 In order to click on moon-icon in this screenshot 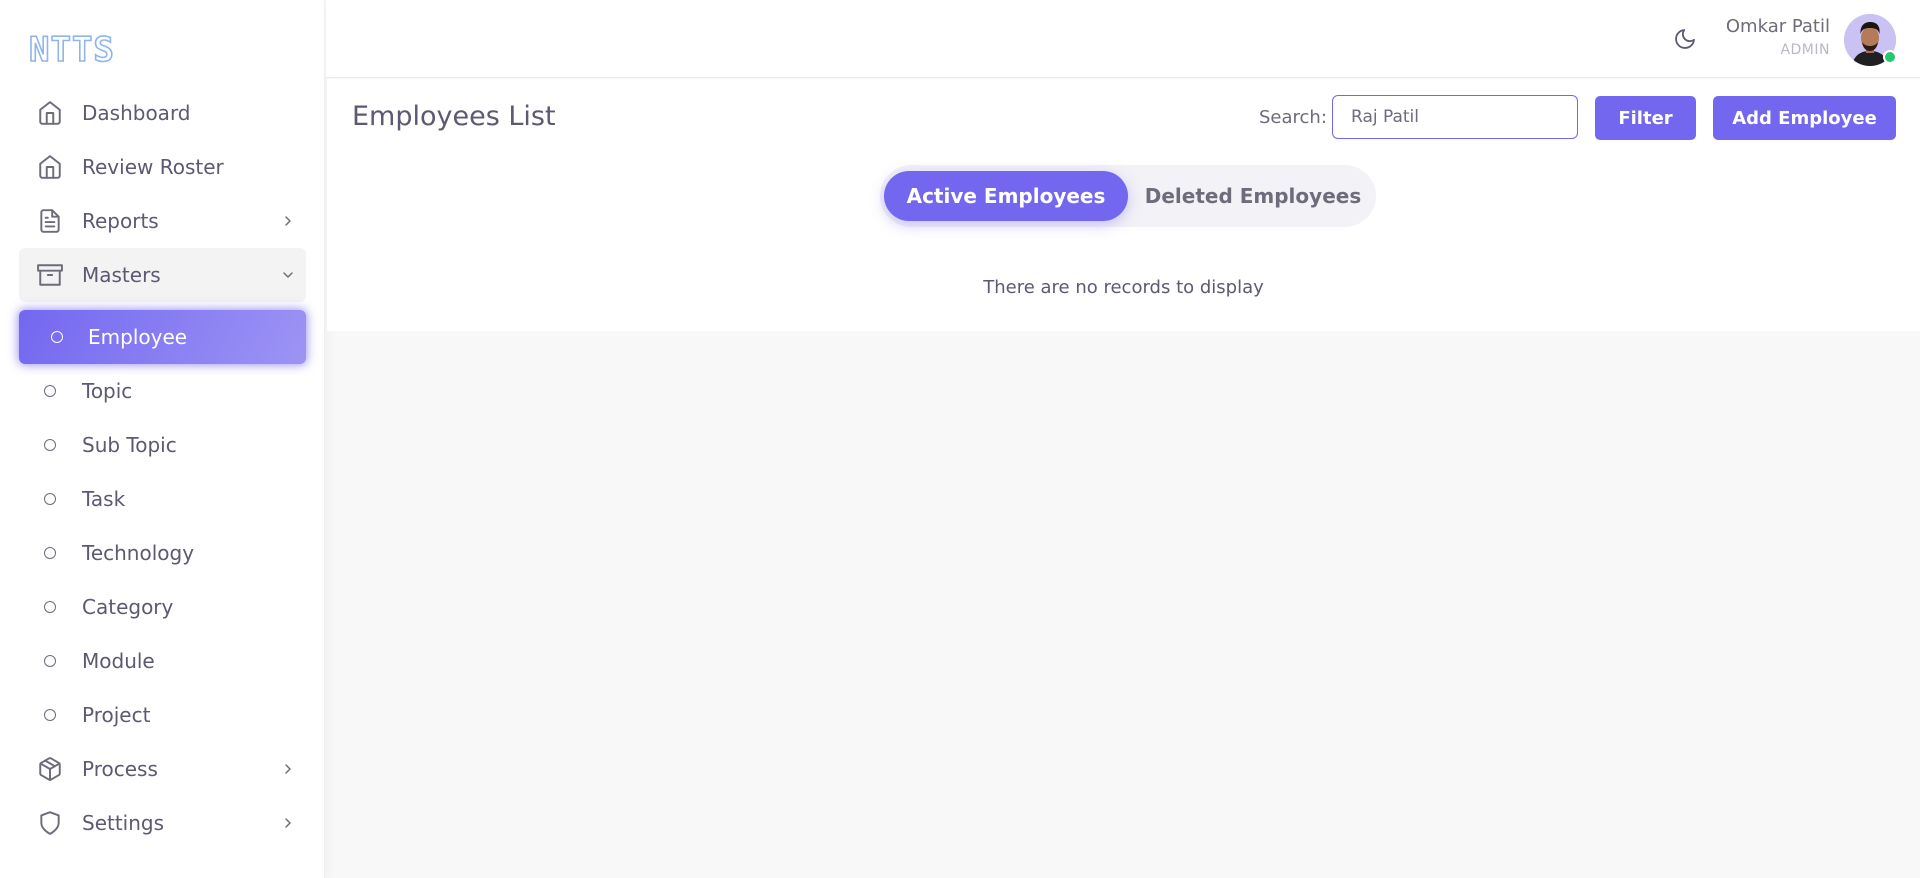, I will do `click(1685, 39)`.